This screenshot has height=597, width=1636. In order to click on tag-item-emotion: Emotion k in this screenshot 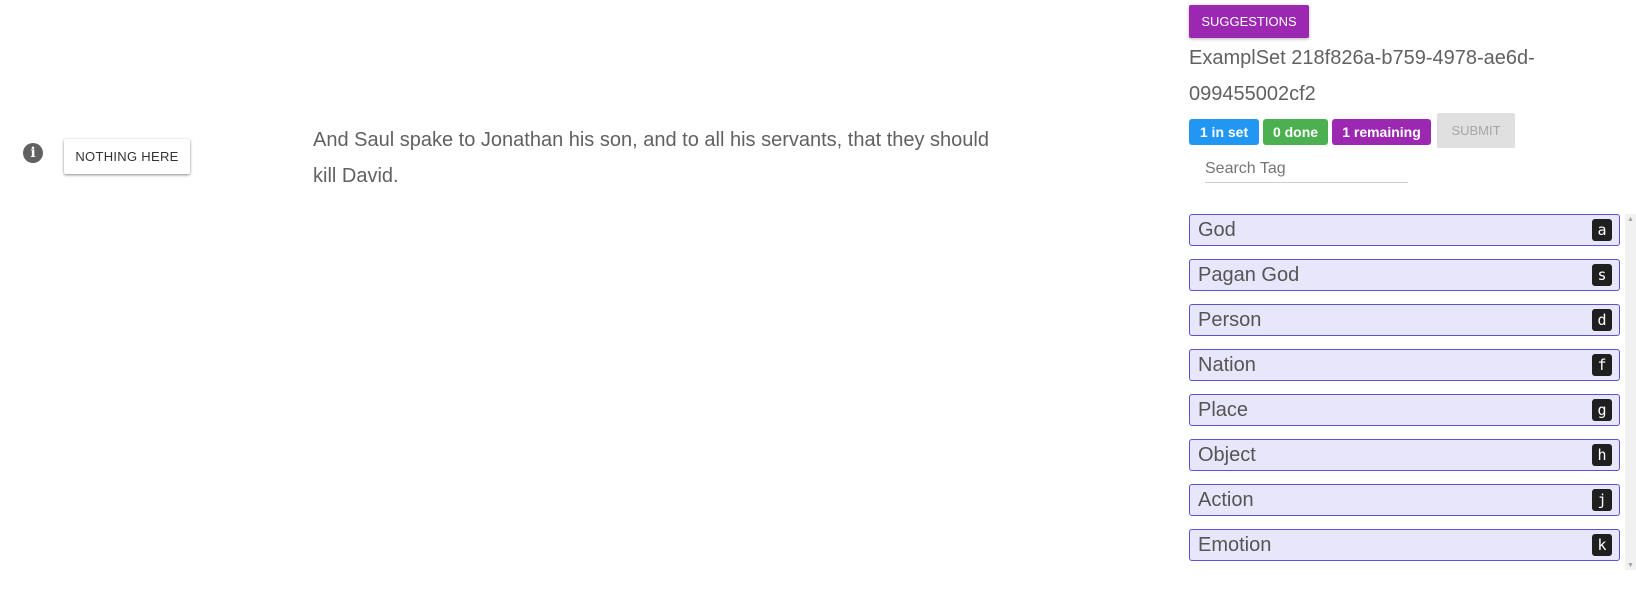, I will do `click(1404, 545)`.